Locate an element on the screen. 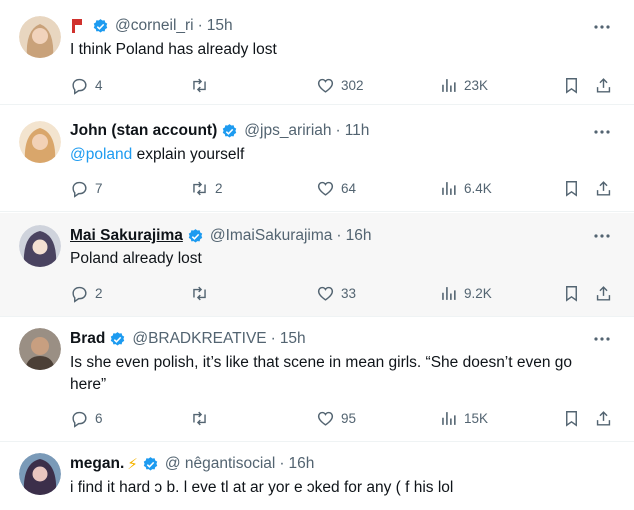 The height and width of the screenshot is (510, 634). user-handle: @corneil_ri is located at coordinates (154, 26).